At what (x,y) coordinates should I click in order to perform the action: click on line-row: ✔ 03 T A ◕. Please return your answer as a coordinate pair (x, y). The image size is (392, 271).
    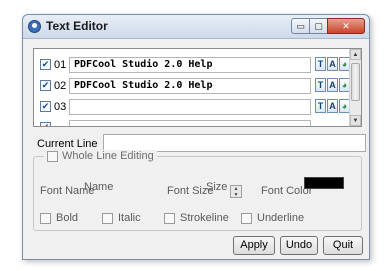
    Looking at the image, I should click on (192, 107).